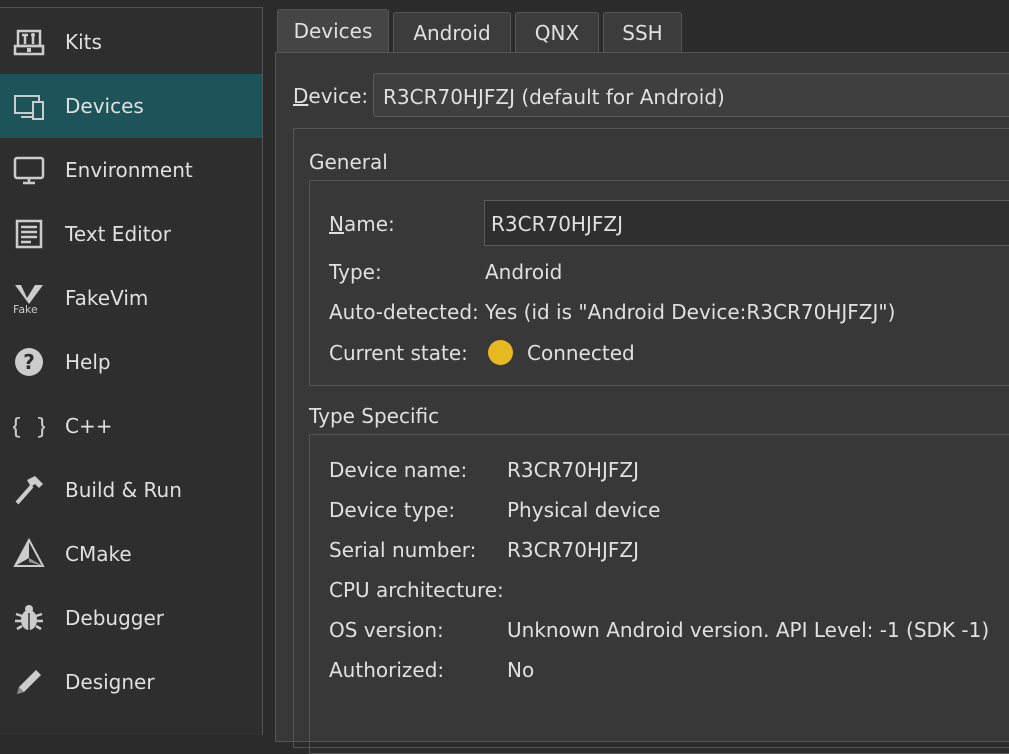 The image size is (1009, 754). What do you see at coordinates (403, 550) in the screenshot?
I see `serial-number-label: Serial number:` at bounding box center [403, 550].